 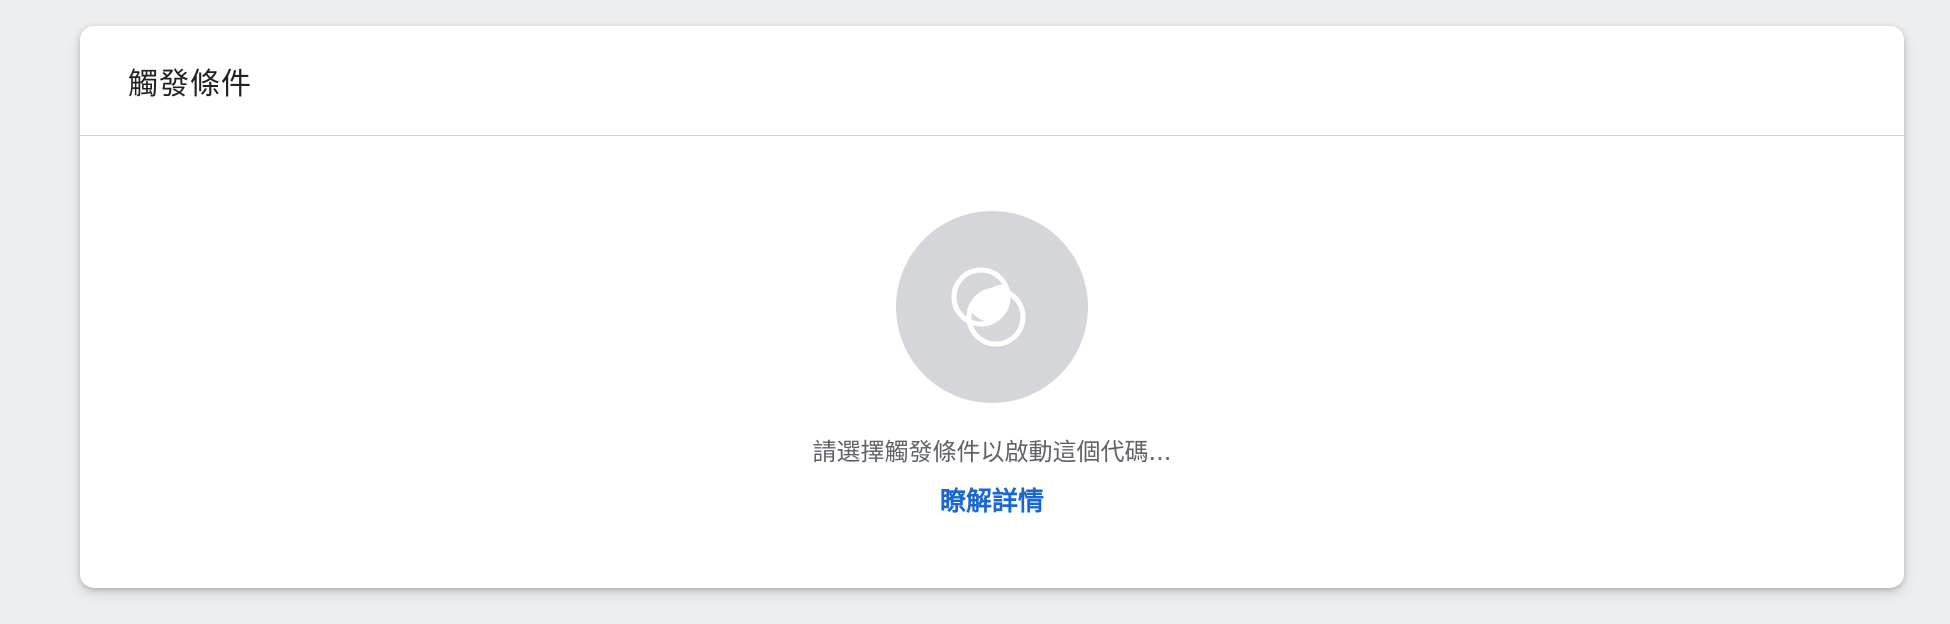 What do you see at coordinates (992, 499) in the screenshot?
I see `learn-more-link: 瞭解詳情` at bounding box center [992, 499].